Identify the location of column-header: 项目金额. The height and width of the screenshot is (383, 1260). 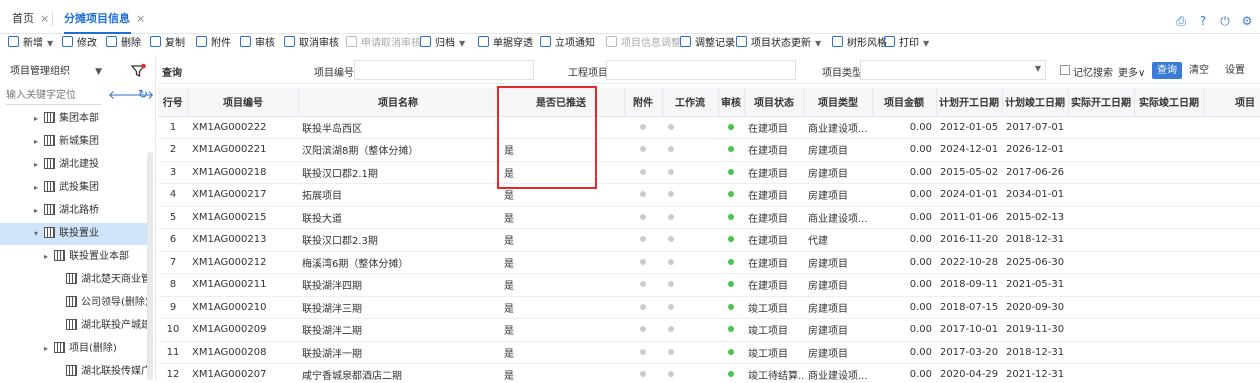
(904, 102).